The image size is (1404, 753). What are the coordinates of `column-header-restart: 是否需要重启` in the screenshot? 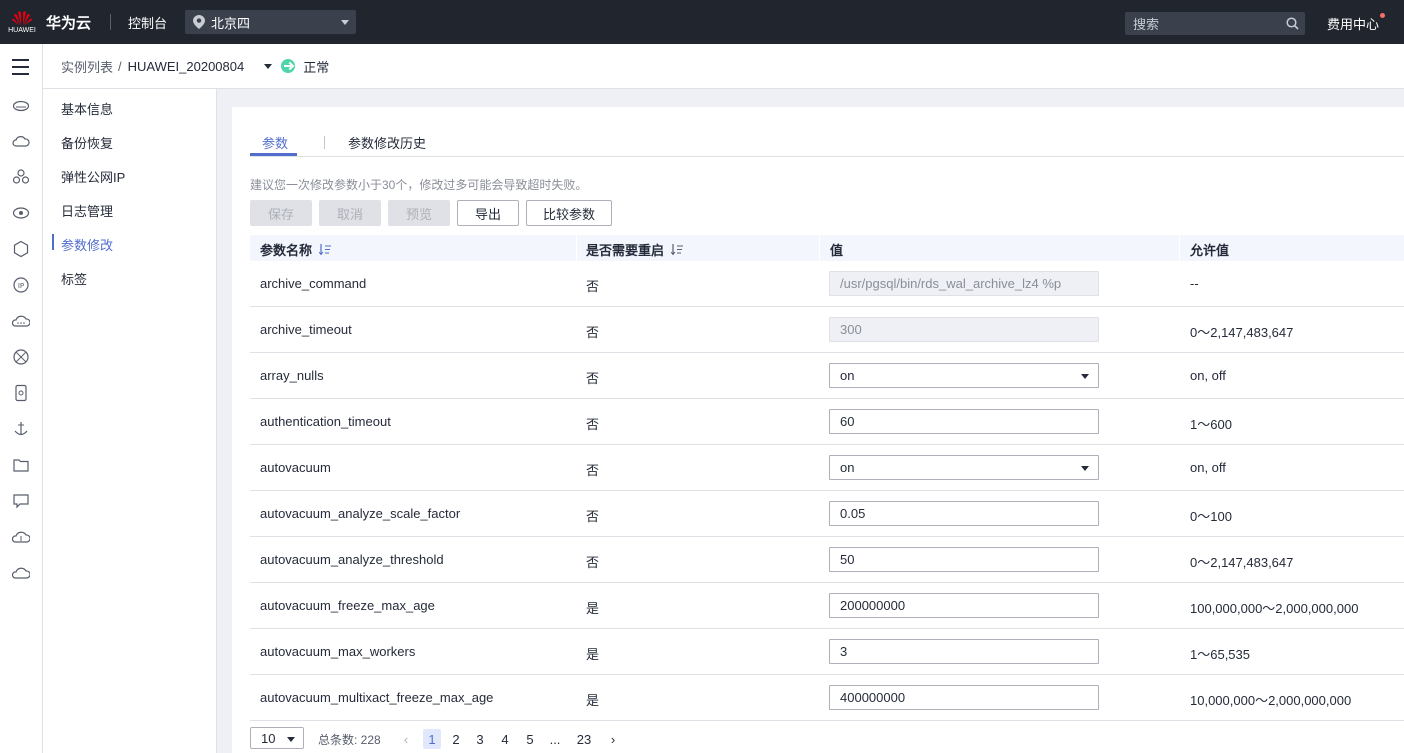 It's located at (635, 249).